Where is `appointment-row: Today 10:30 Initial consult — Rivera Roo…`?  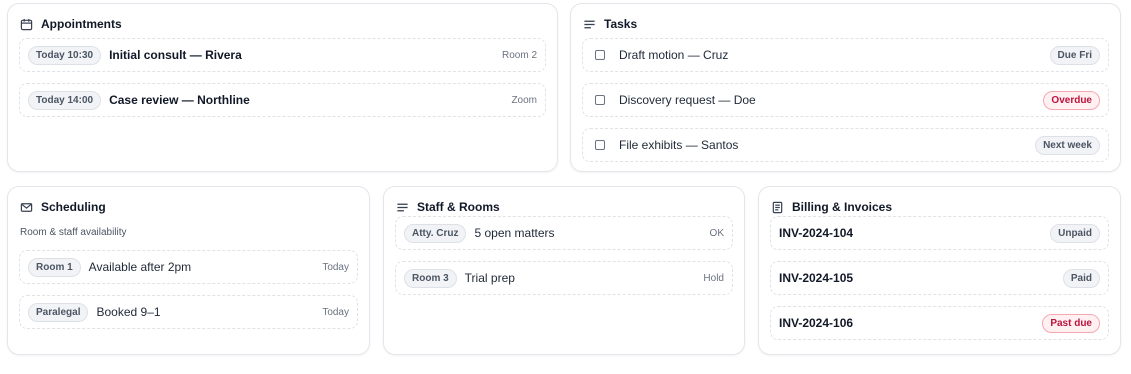 appointment-row: Today 10:30 Initial consult — Rivera Roo… is located at coordinates (282, 55).